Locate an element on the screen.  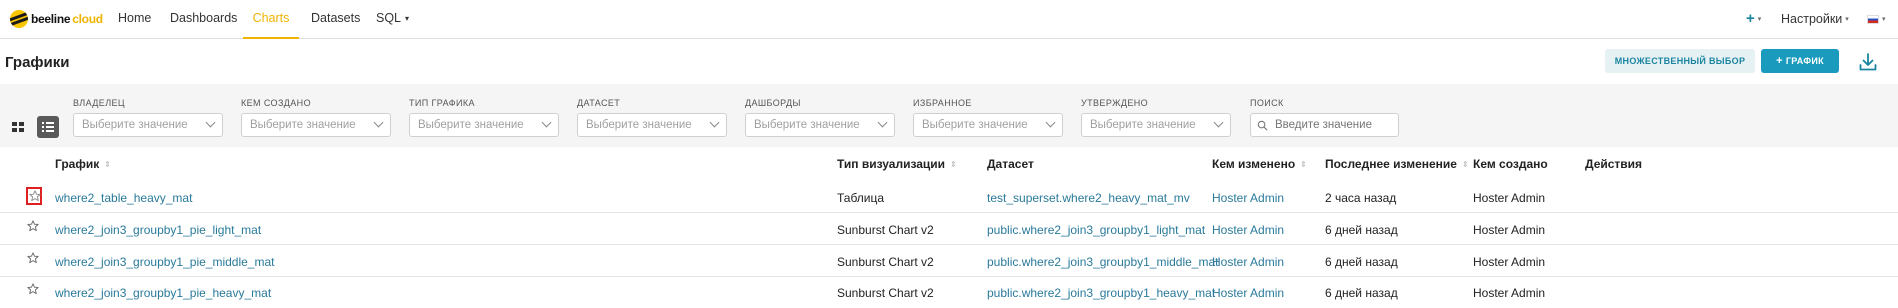
owner-select: Выберите значение is located at coordinates (148, 125).